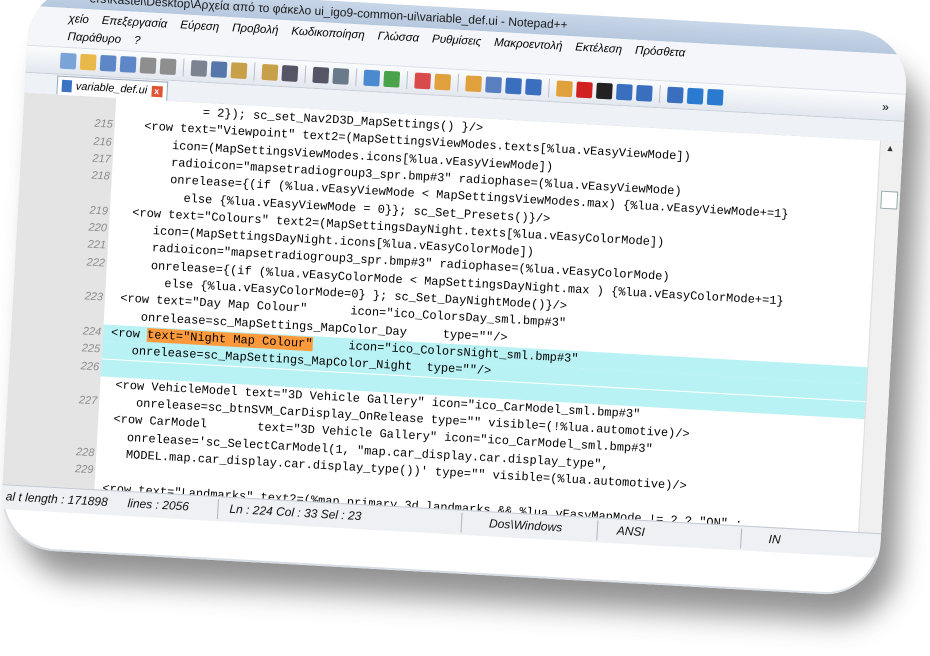 The width and height of the screenshot is (930, 656). I want to click on line-number: 219, so click(99, 211).